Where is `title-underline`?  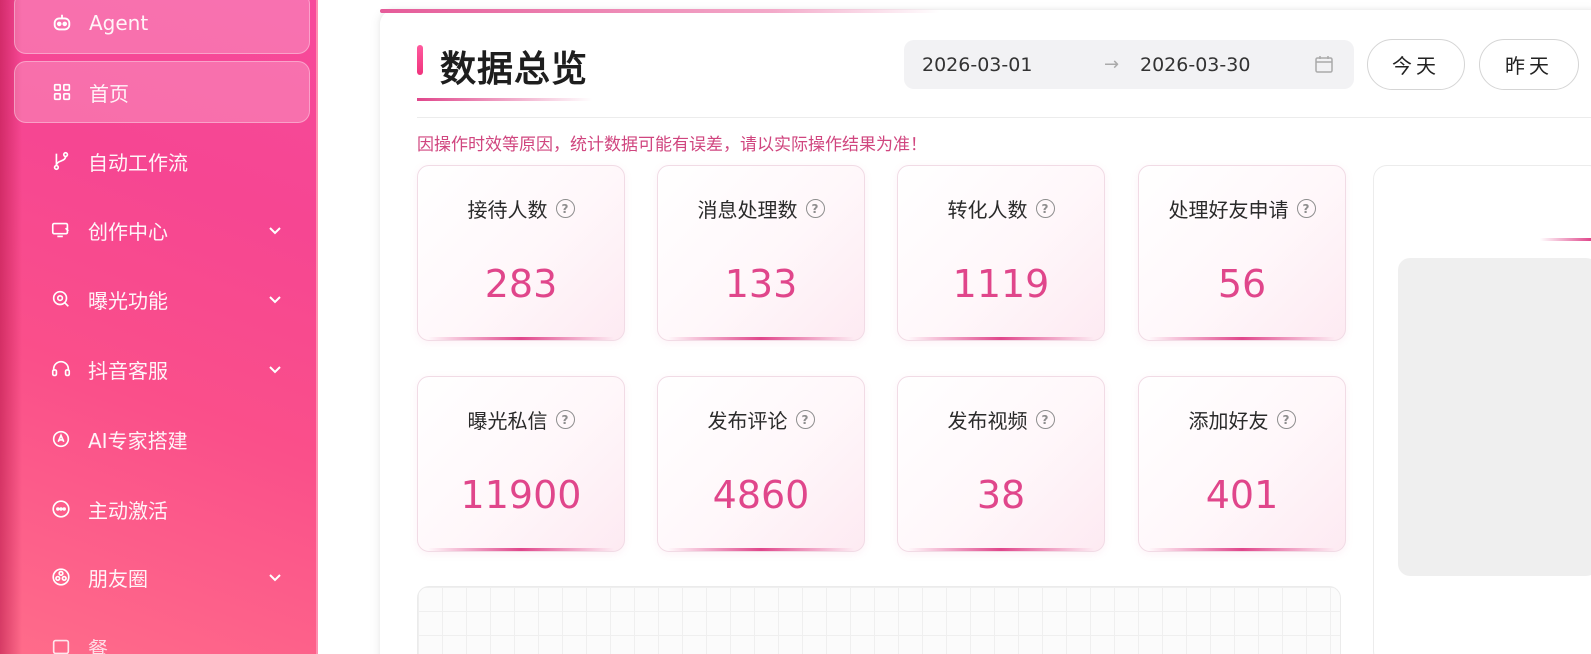 title-underline is located at coordinates (504, 99).